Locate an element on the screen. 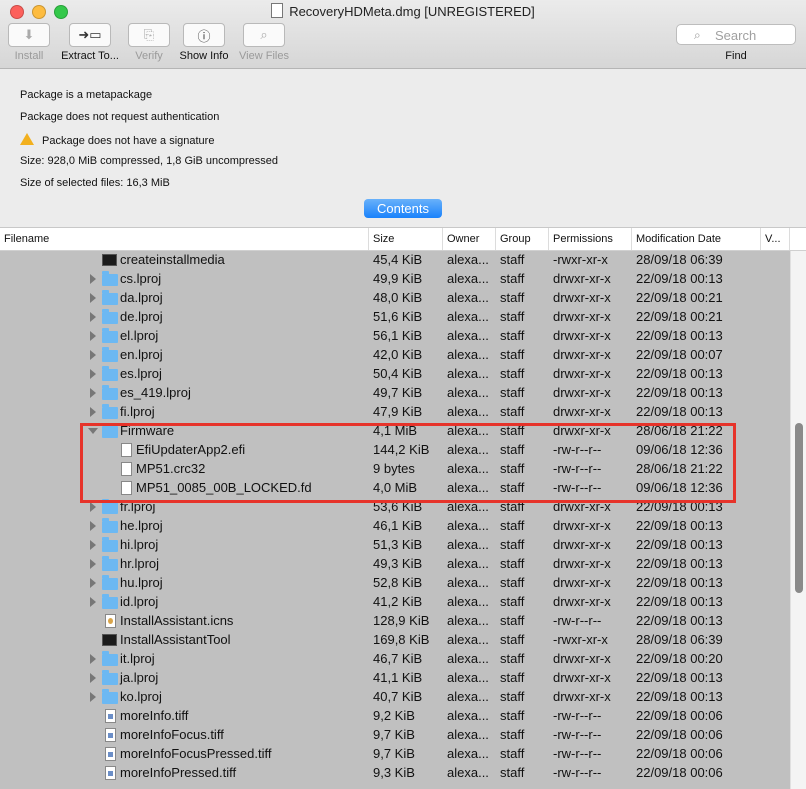 The height and width of the screenshot is (789, 806). extract-folder-icon: ➜▭ is located at coordinates (90, 35).